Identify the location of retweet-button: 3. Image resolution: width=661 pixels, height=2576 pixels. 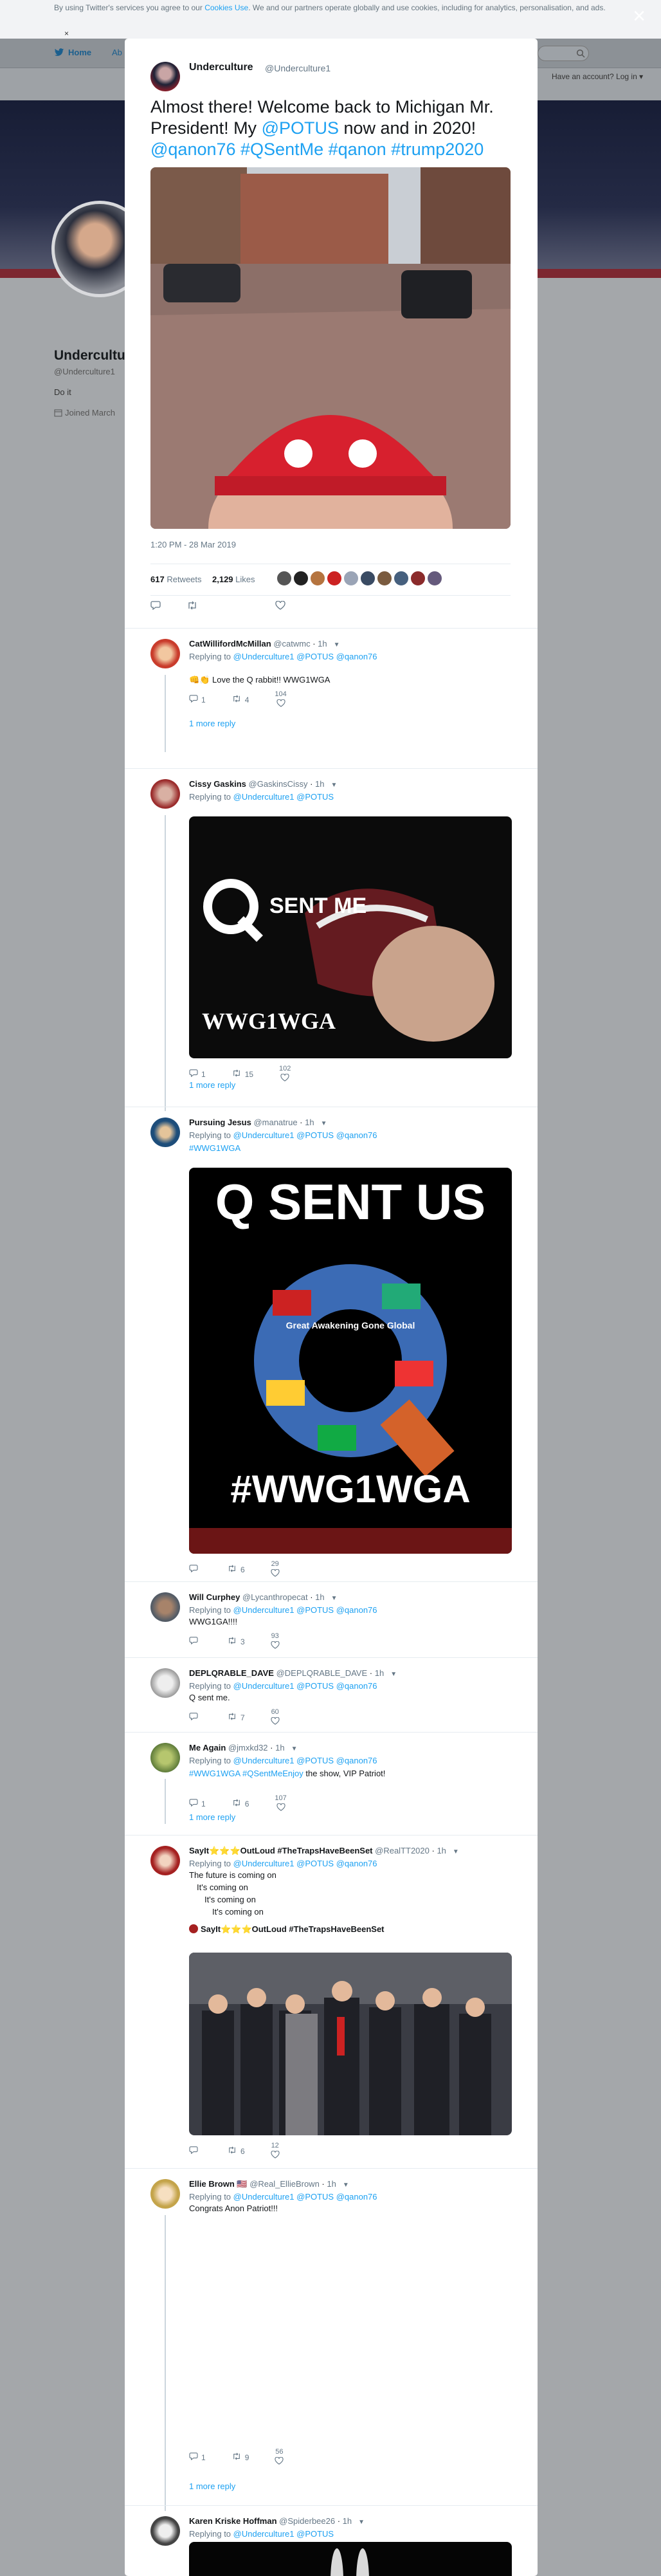
(236, 1641).